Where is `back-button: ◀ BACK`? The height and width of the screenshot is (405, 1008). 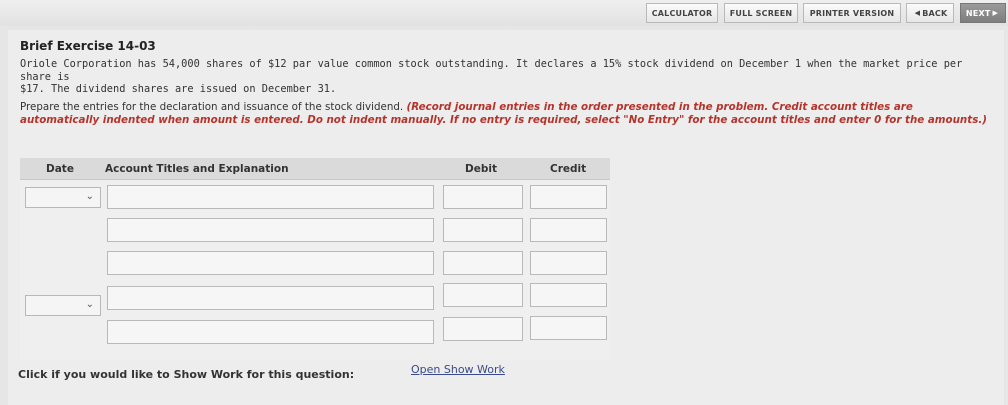 back-button: ◀ BACK is located at coordinates (930, 13).